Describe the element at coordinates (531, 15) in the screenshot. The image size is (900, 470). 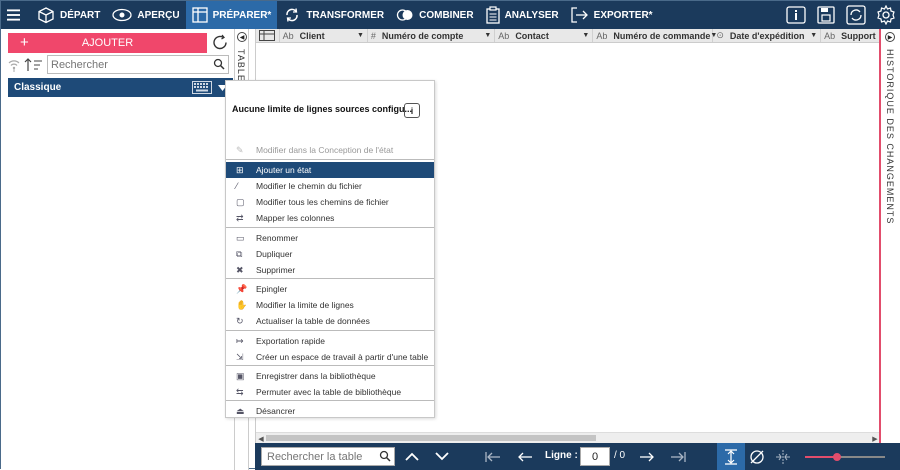
I see `nav-analyser-label: ANALYSER` at that location.